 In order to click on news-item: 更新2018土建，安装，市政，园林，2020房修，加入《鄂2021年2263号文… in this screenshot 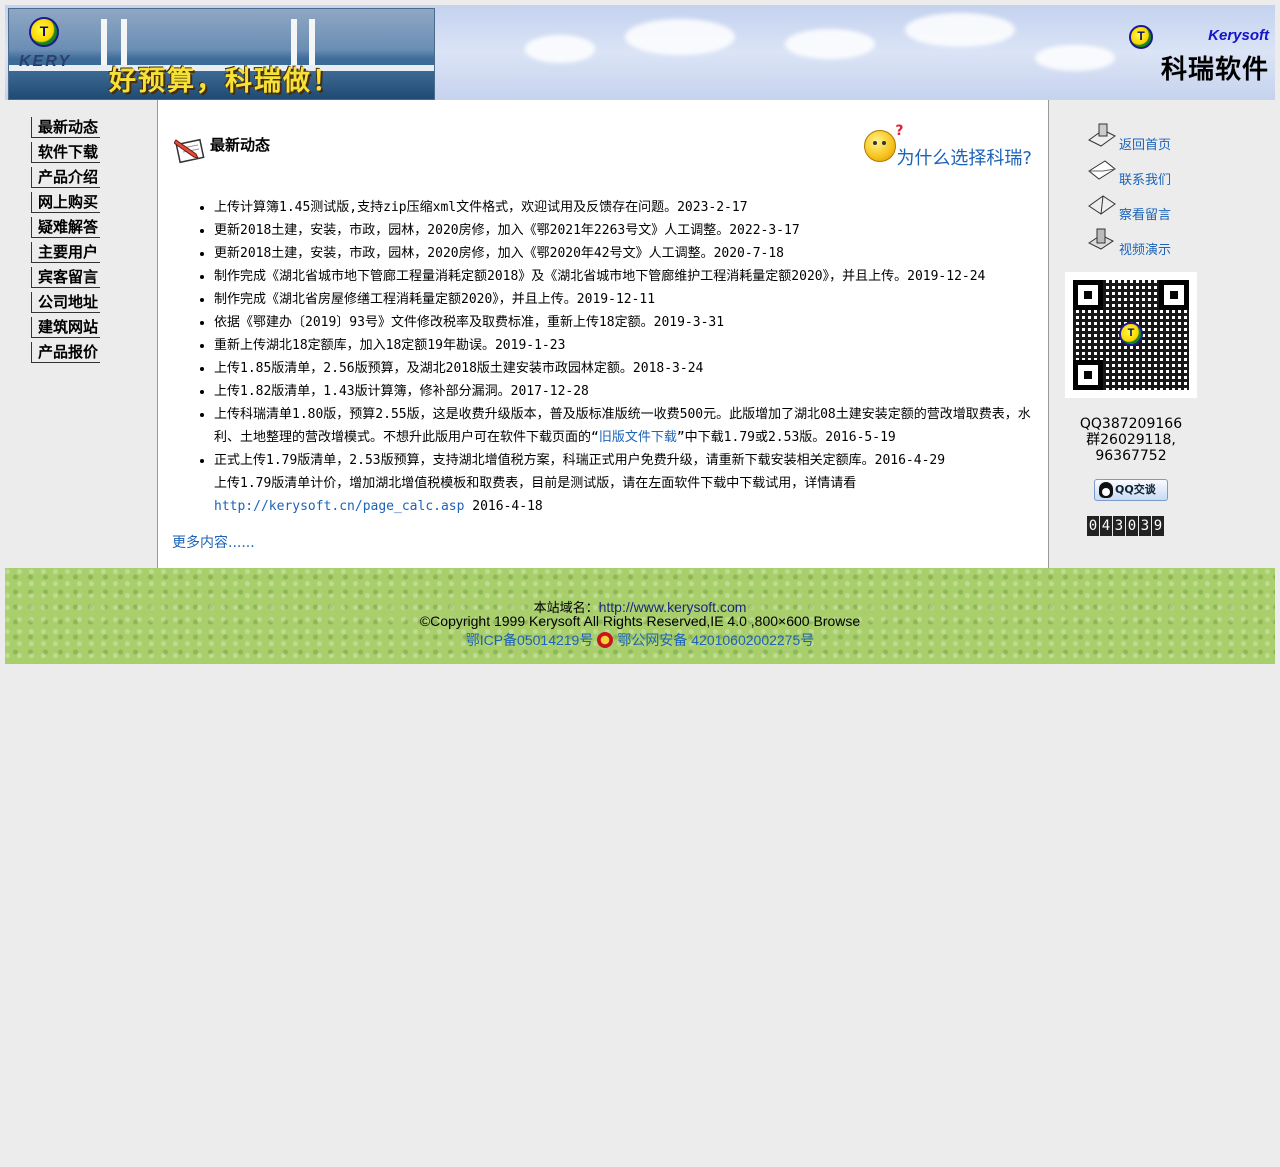, I will do `click(632, 230)`.